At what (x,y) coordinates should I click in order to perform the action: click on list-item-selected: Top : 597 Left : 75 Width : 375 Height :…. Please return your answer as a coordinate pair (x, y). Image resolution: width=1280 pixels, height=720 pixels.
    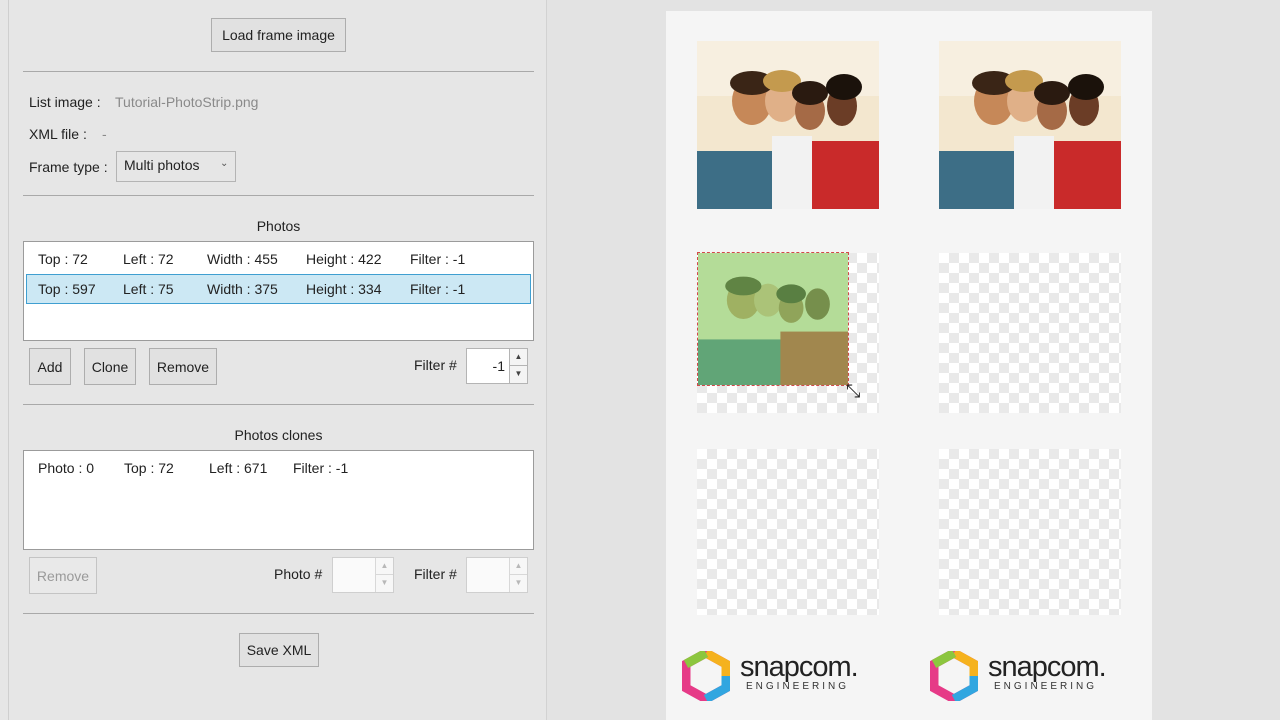
    Looking at the image, I should click on (278, 289).